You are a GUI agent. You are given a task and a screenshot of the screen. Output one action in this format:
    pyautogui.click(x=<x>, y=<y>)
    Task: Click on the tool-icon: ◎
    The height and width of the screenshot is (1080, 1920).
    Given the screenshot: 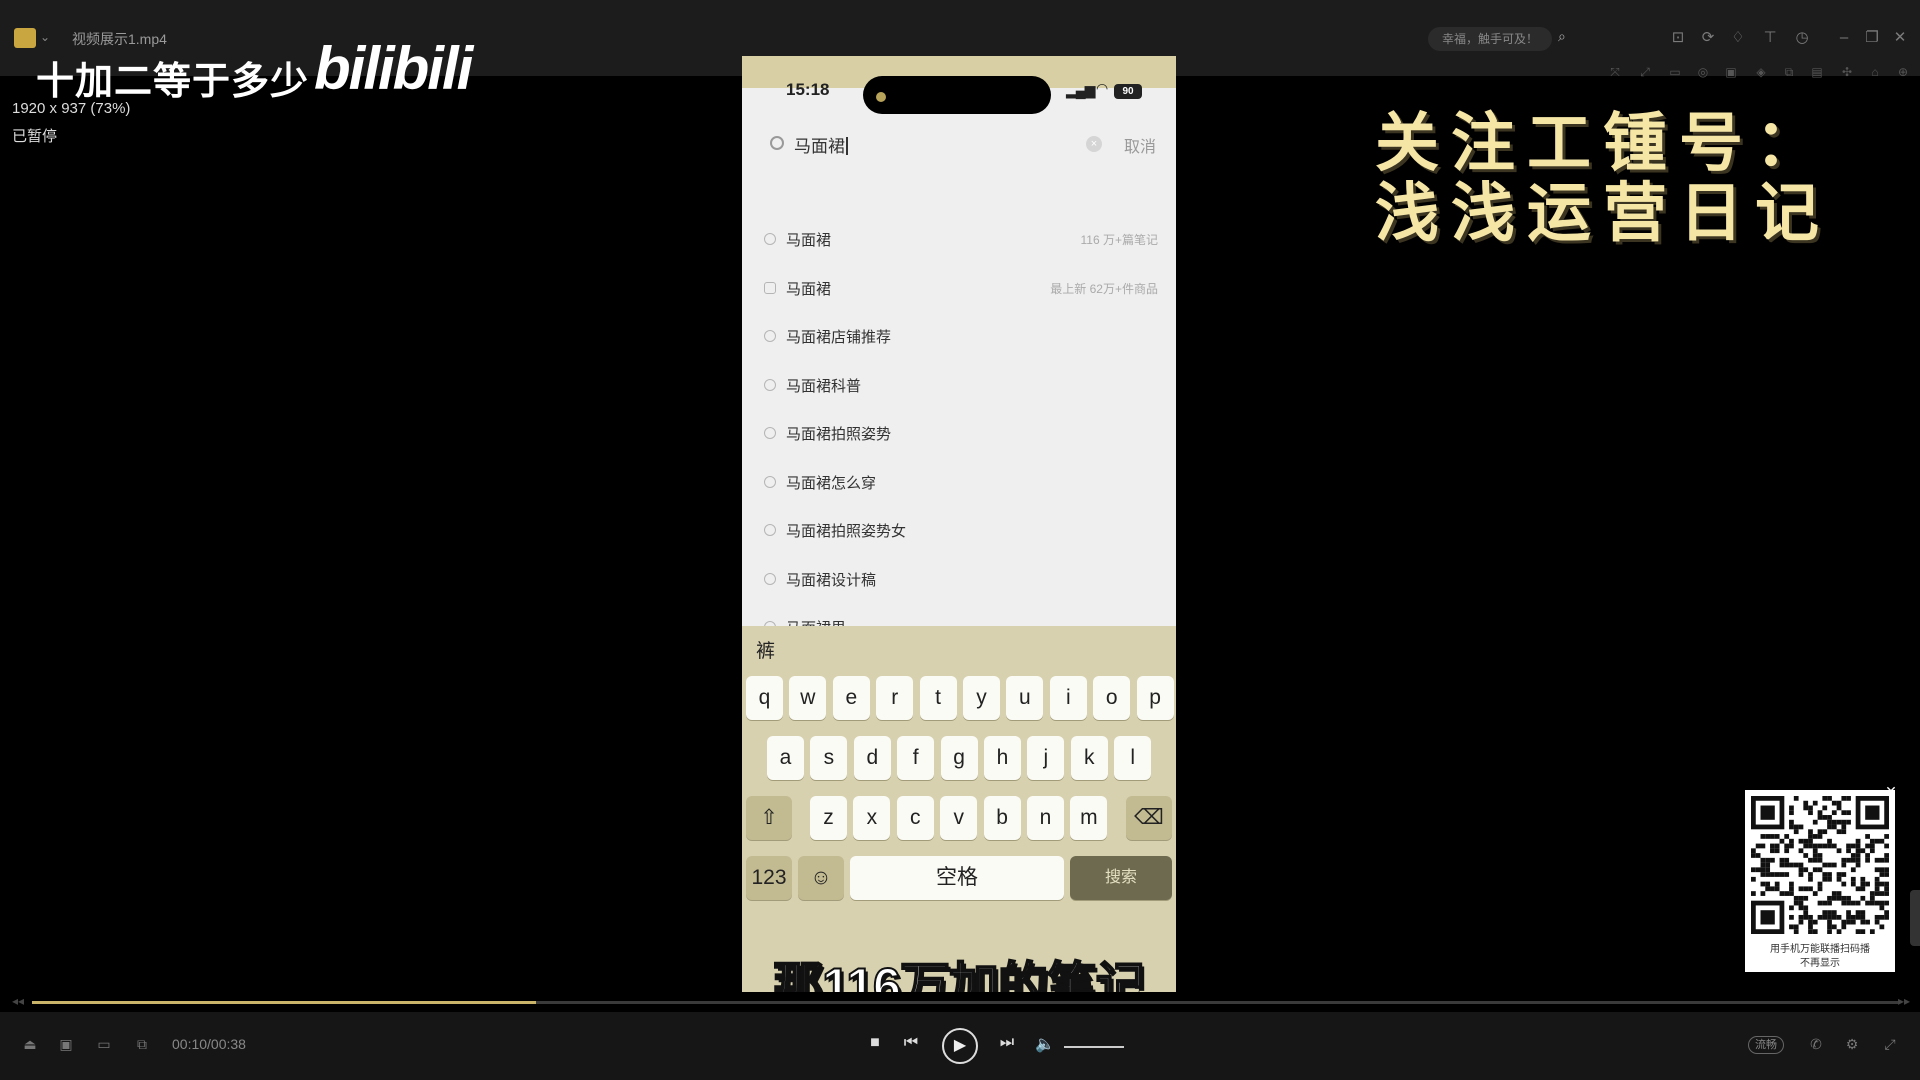 What is the action you would take?
    pyautogui.click(x=1703, y=72)
    